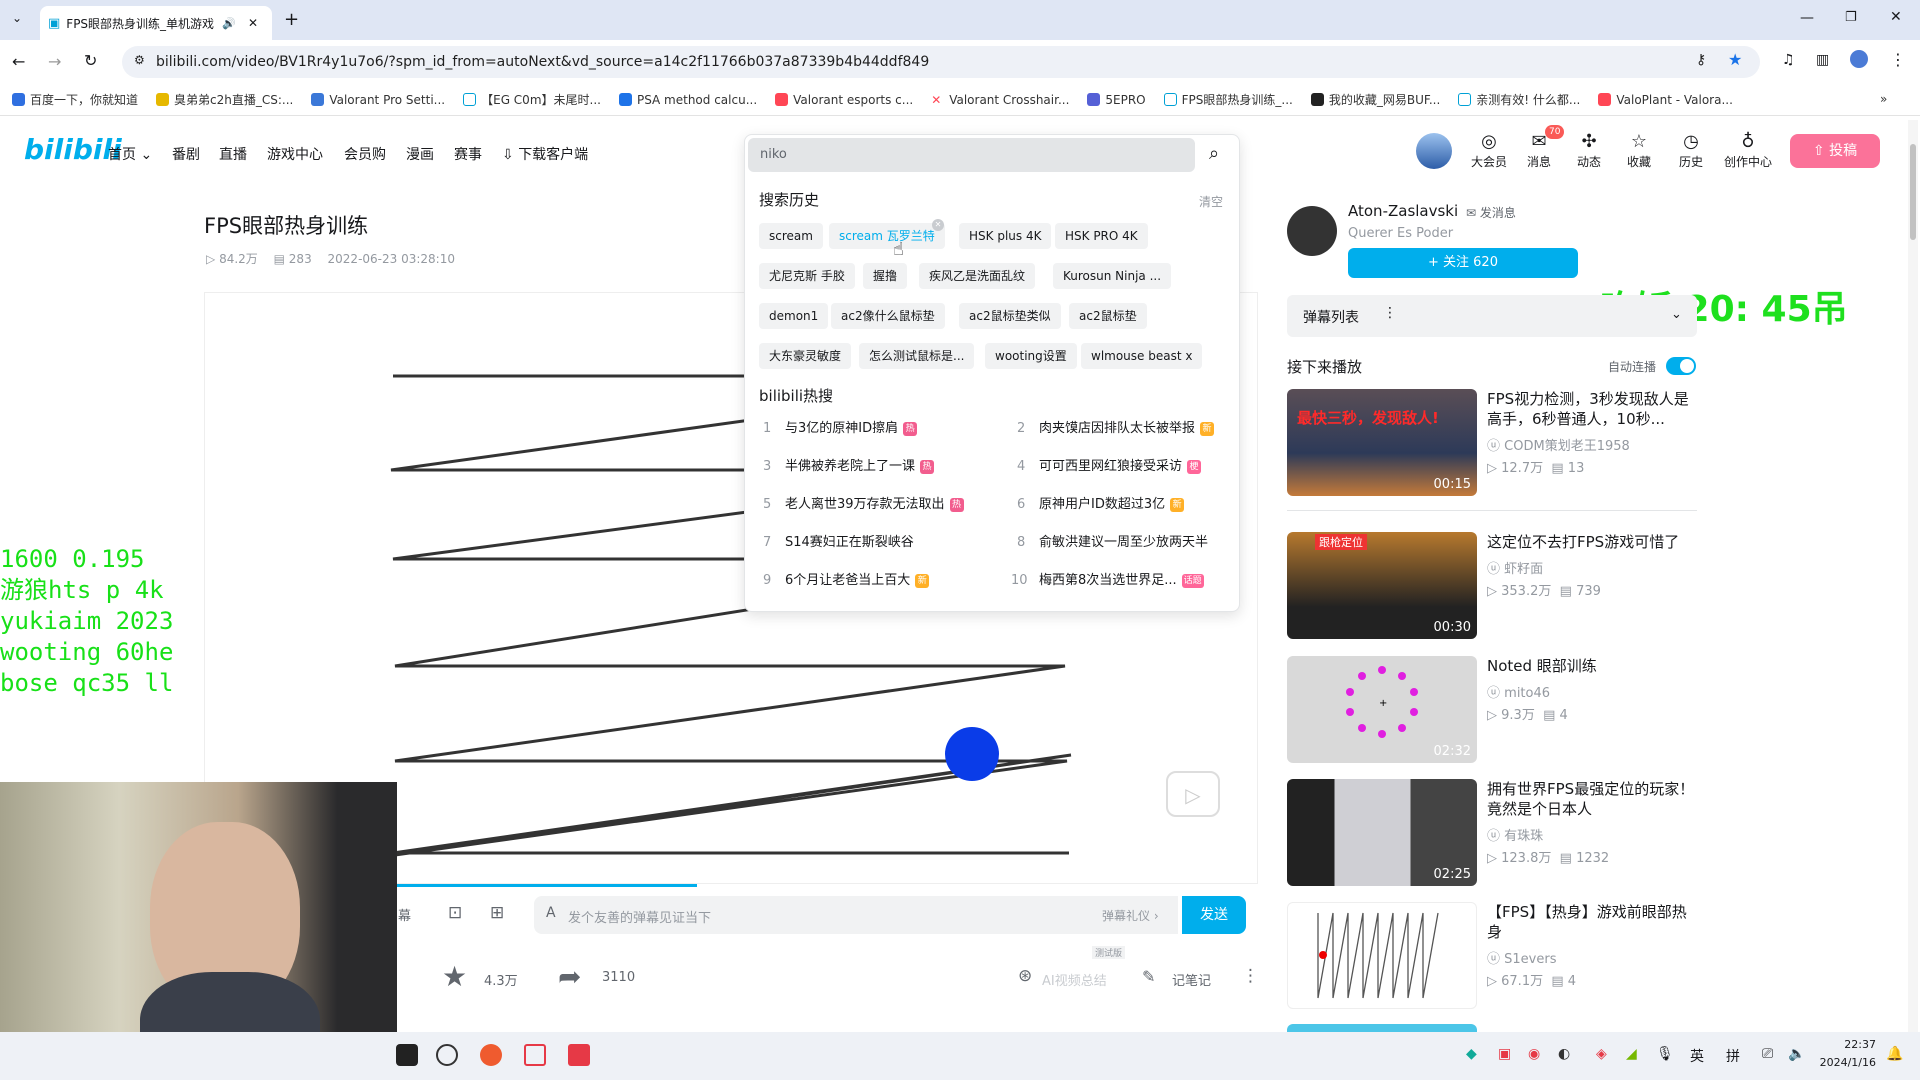 This screenshot has width=1920, height=1080. Describe the element at coordinates (1735, 59) in the screenshot. I see `bookmark-star-icon: ★` at that location.